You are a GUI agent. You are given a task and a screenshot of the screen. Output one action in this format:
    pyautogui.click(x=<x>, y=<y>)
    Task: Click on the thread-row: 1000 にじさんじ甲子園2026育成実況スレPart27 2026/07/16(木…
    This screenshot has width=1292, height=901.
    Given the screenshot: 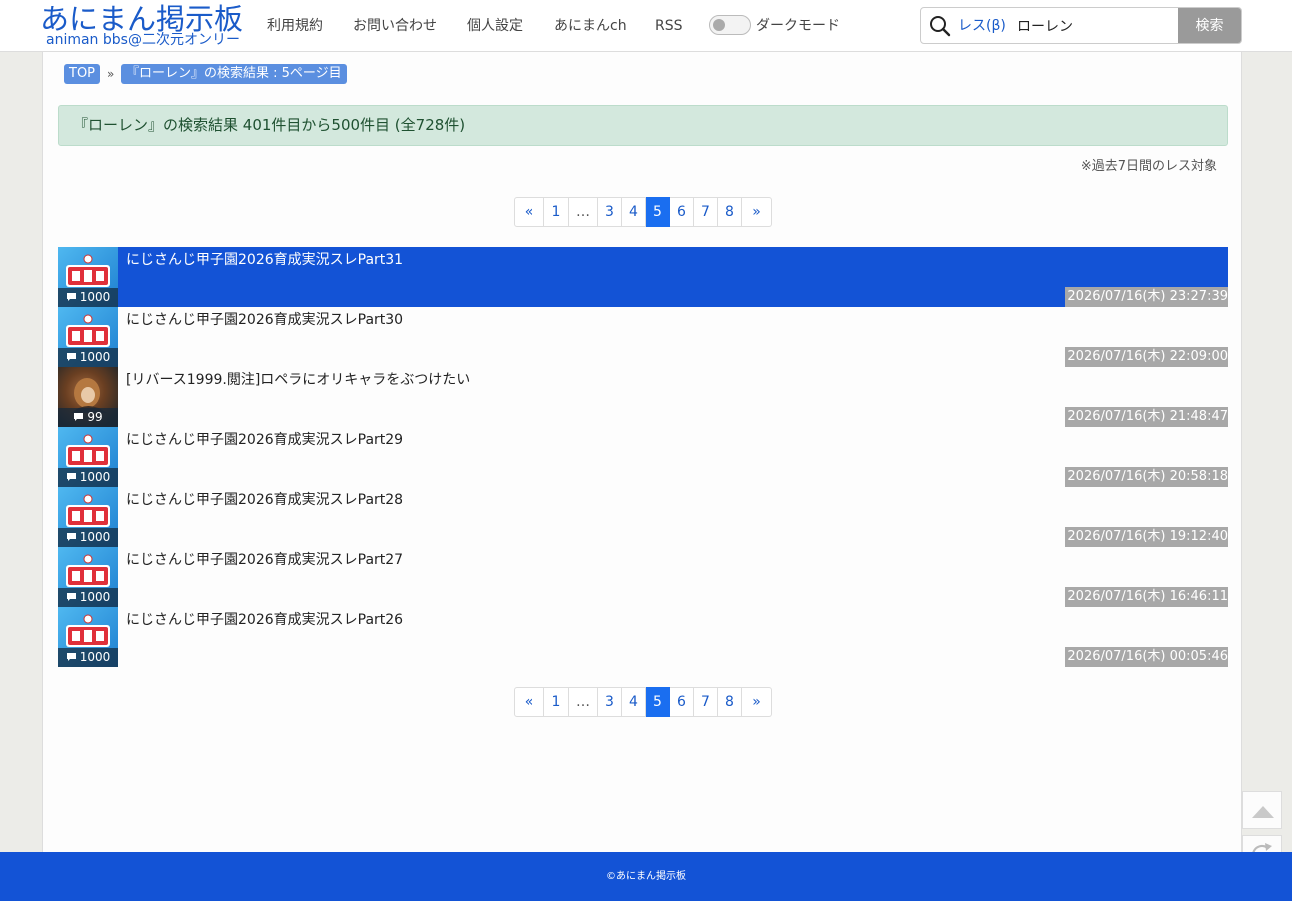 What is the action you would take?
    pyautogui.click(x=643, y=577)
    